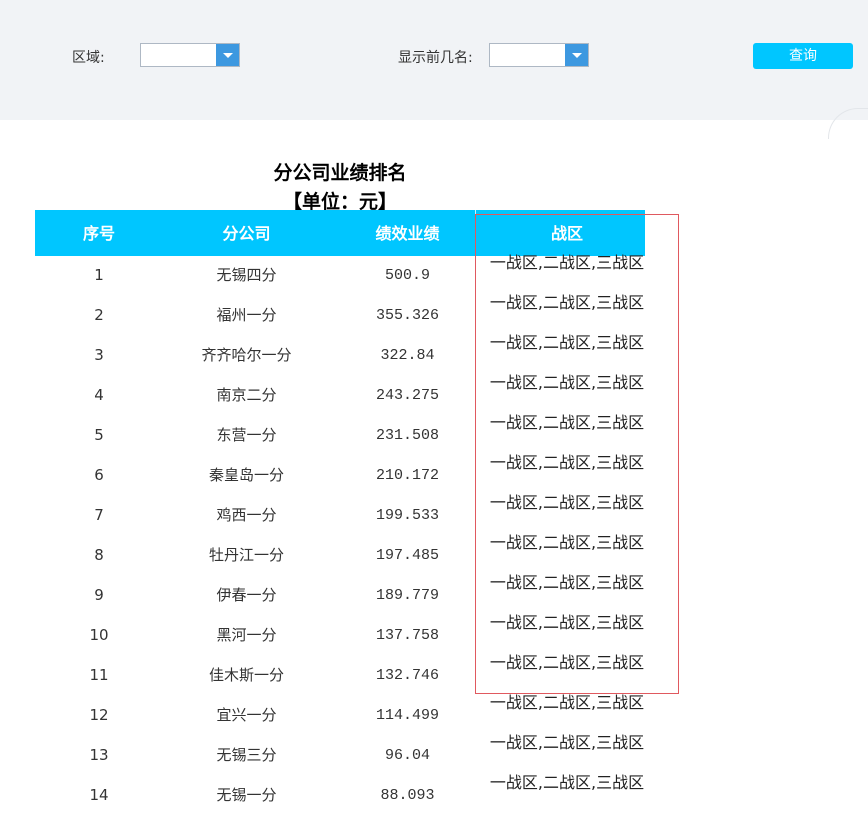 The width and height of the screenshot is (868, 828). I want to click on row-index: 7, so click(99, 515).